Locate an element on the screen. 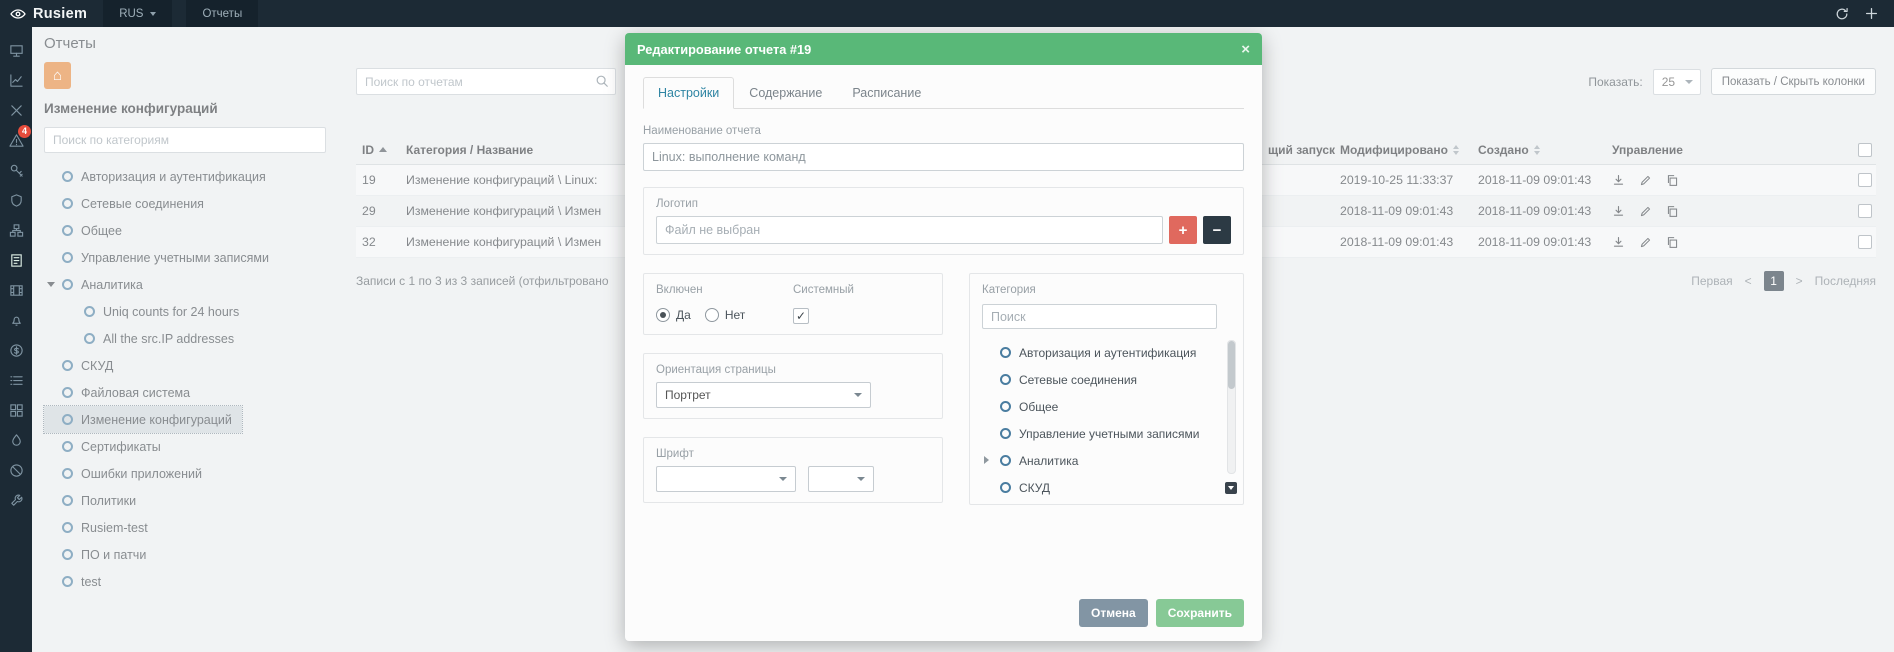  tab-schedule: Расписание is located at coordinates (886, 93).